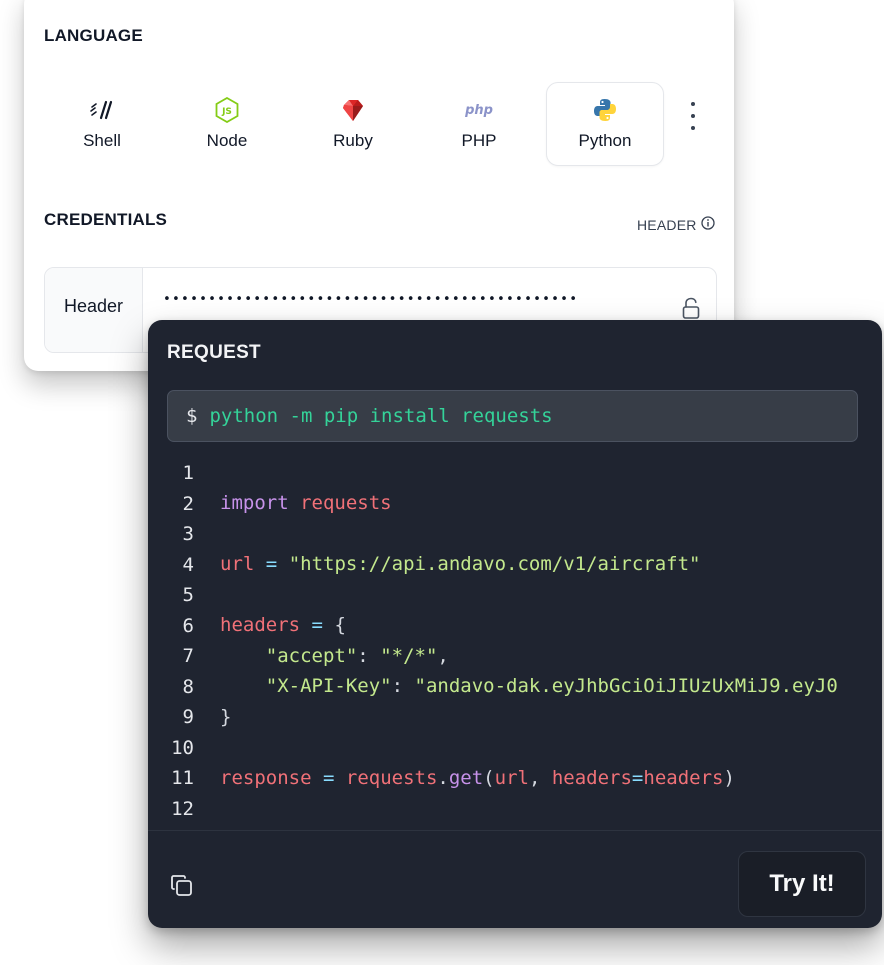 This screenshot has height=965, width=884. Describe the element at coordinates (237, 564) in the screenshot. I see `code-token-variable: url` at that location.